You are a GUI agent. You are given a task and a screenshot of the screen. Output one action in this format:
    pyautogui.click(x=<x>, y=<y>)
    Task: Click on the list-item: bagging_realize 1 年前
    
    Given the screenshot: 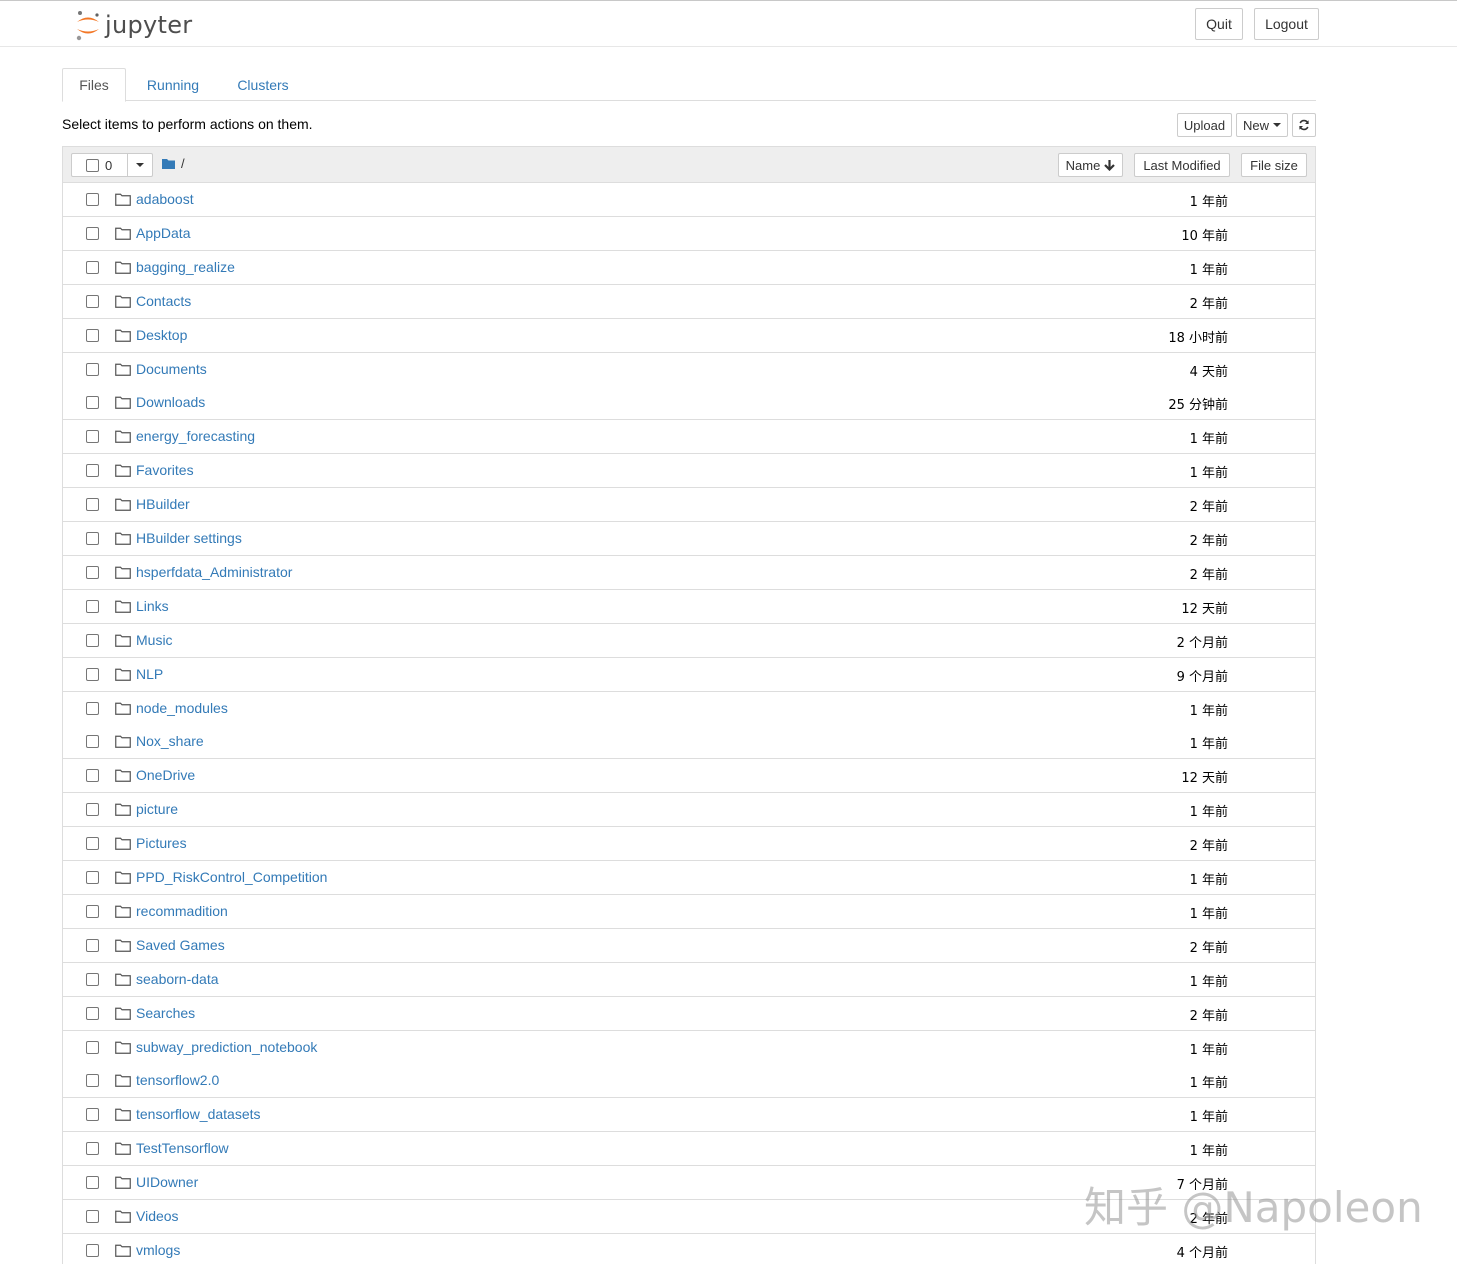 What is the action you would take?
    pyautogui.click(x=689, y=267)
    